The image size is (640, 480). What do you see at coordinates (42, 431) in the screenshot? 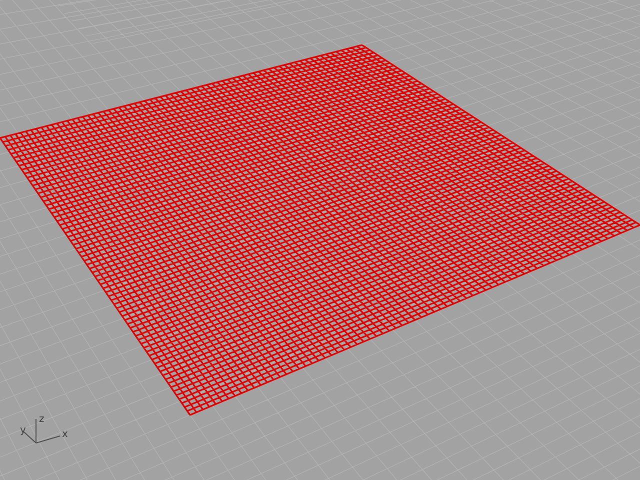
I see `axes-icon` at bounding box center [42, 431].